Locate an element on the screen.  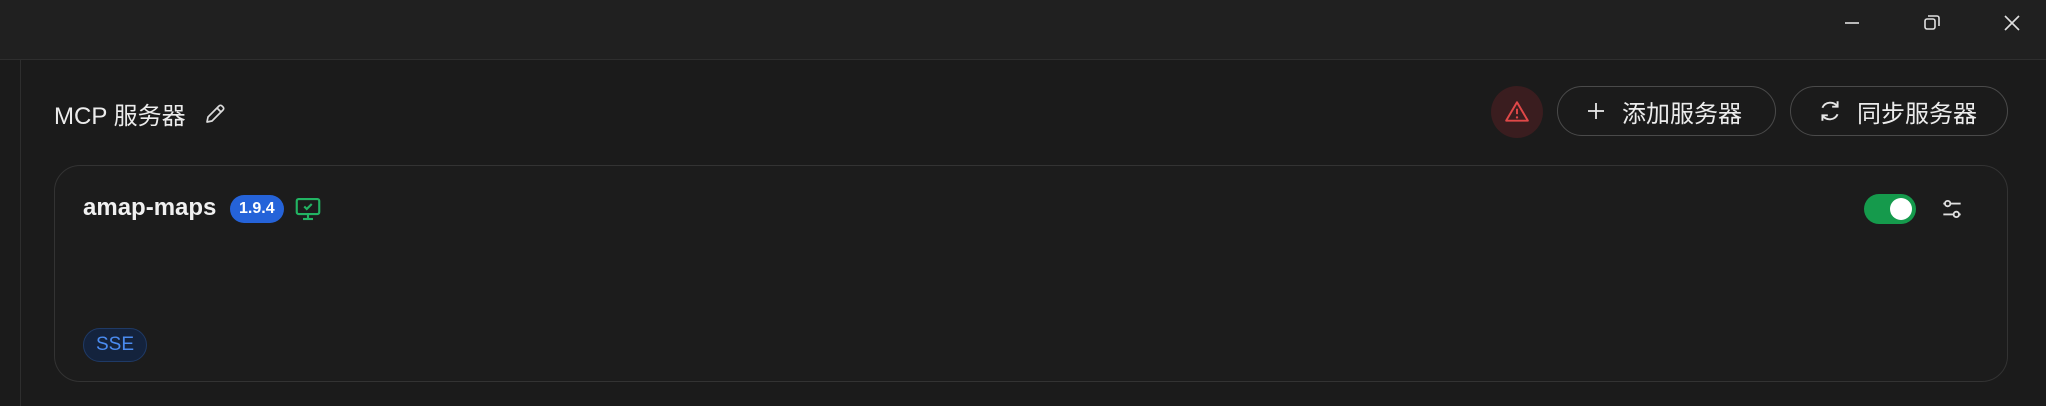
version-badge: 1.9.4 is located at coordinates (257, 209).